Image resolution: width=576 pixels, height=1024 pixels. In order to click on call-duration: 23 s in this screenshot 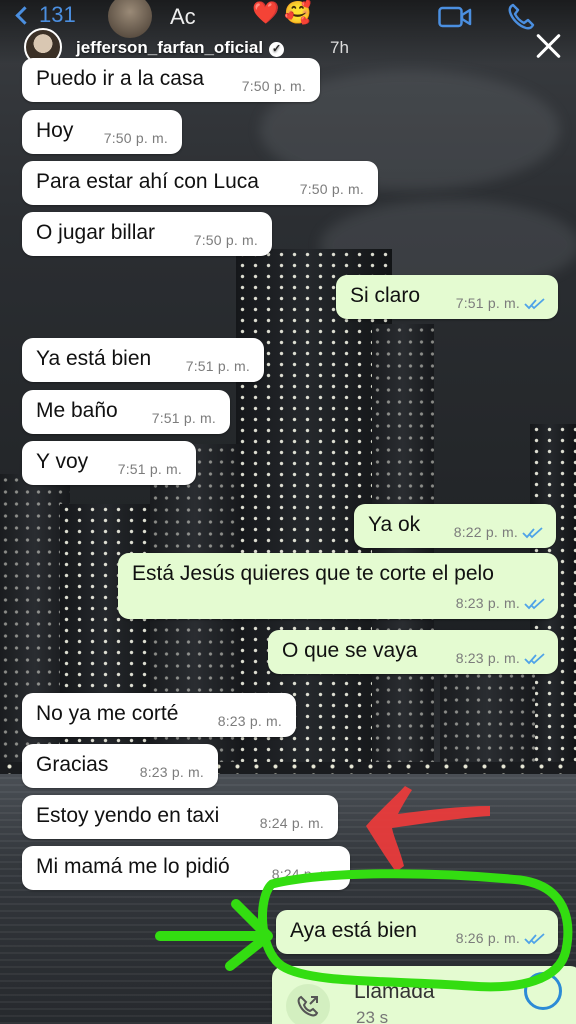, I will do `click(372, 1016)`.